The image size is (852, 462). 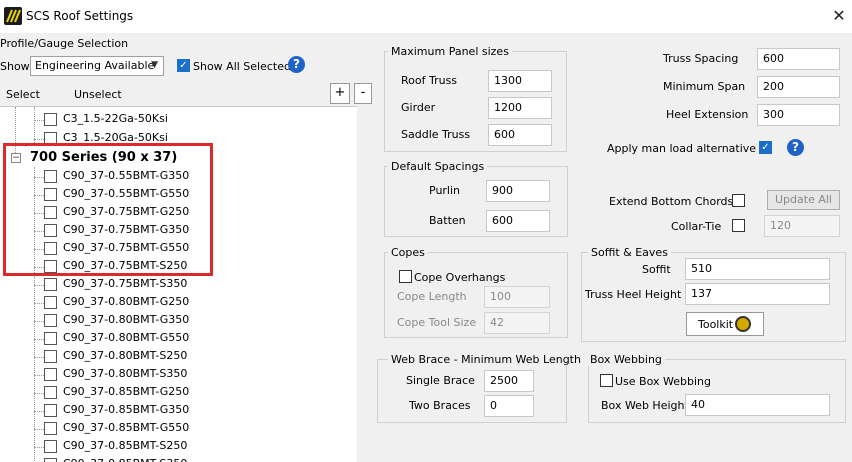 What do you see at coordinates (696, 226) in the screenshot?
I see `collar-tie-label: Collar-Tie` at bounding box center [696, 226].